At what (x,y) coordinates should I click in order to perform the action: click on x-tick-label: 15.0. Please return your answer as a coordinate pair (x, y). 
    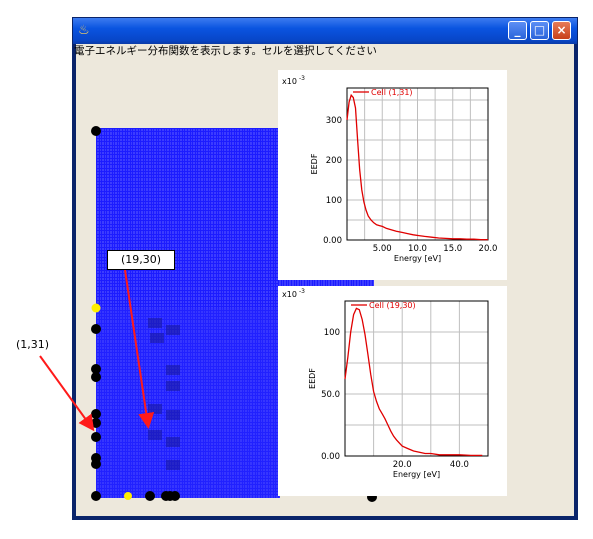
    Looking at the image, I should click on (452, 249).